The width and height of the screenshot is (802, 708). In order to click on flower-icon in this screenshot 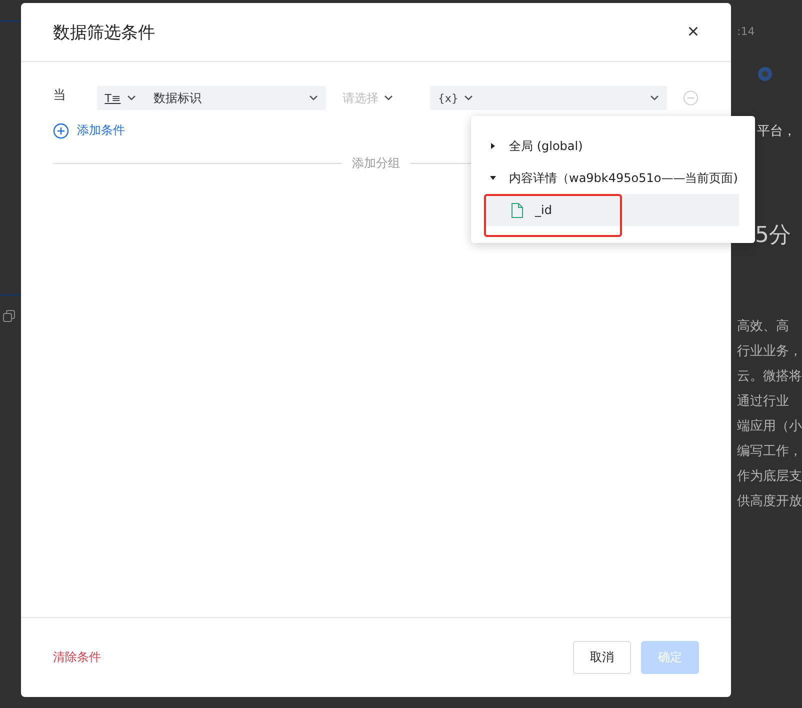, I will do `click(765, 74)`.